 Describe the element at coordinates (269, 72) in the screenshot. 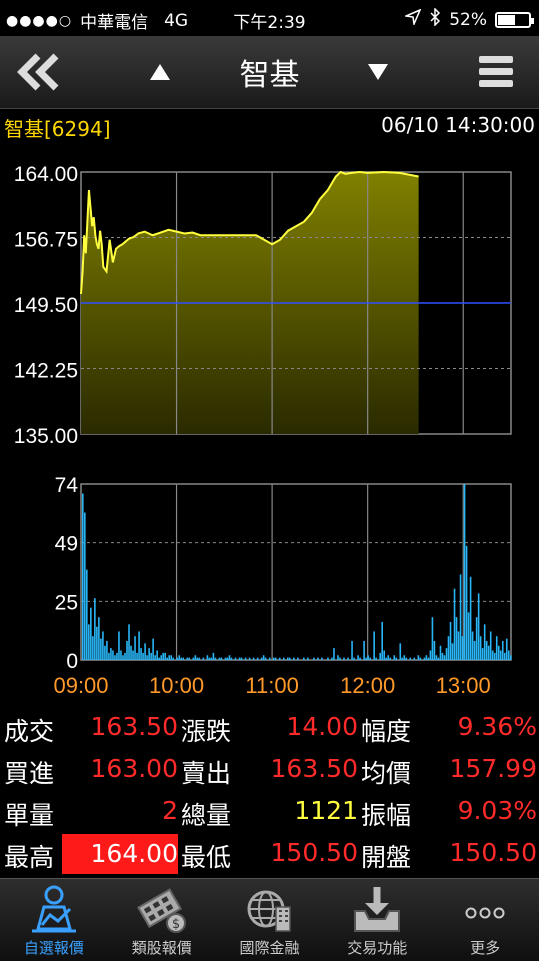

I see `nav-bar: 智基` at that location.